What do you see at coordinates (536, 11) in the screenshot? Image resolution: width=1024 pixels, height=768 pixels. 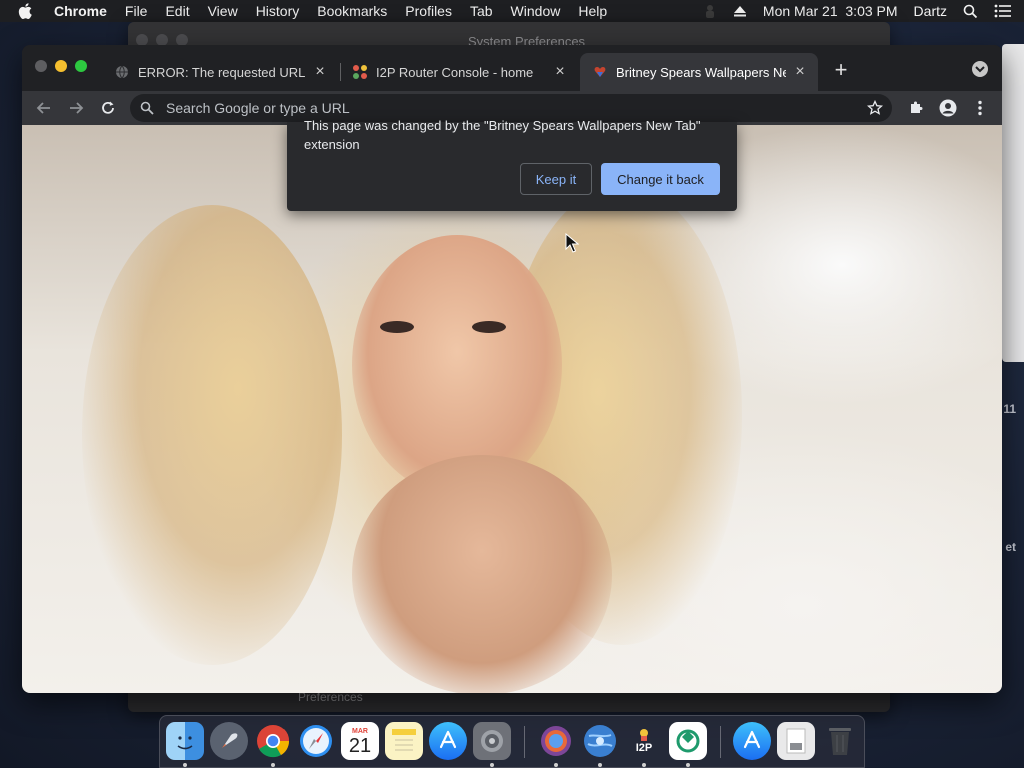 I see `menu-window: Window` at bounding box center [536, 11].